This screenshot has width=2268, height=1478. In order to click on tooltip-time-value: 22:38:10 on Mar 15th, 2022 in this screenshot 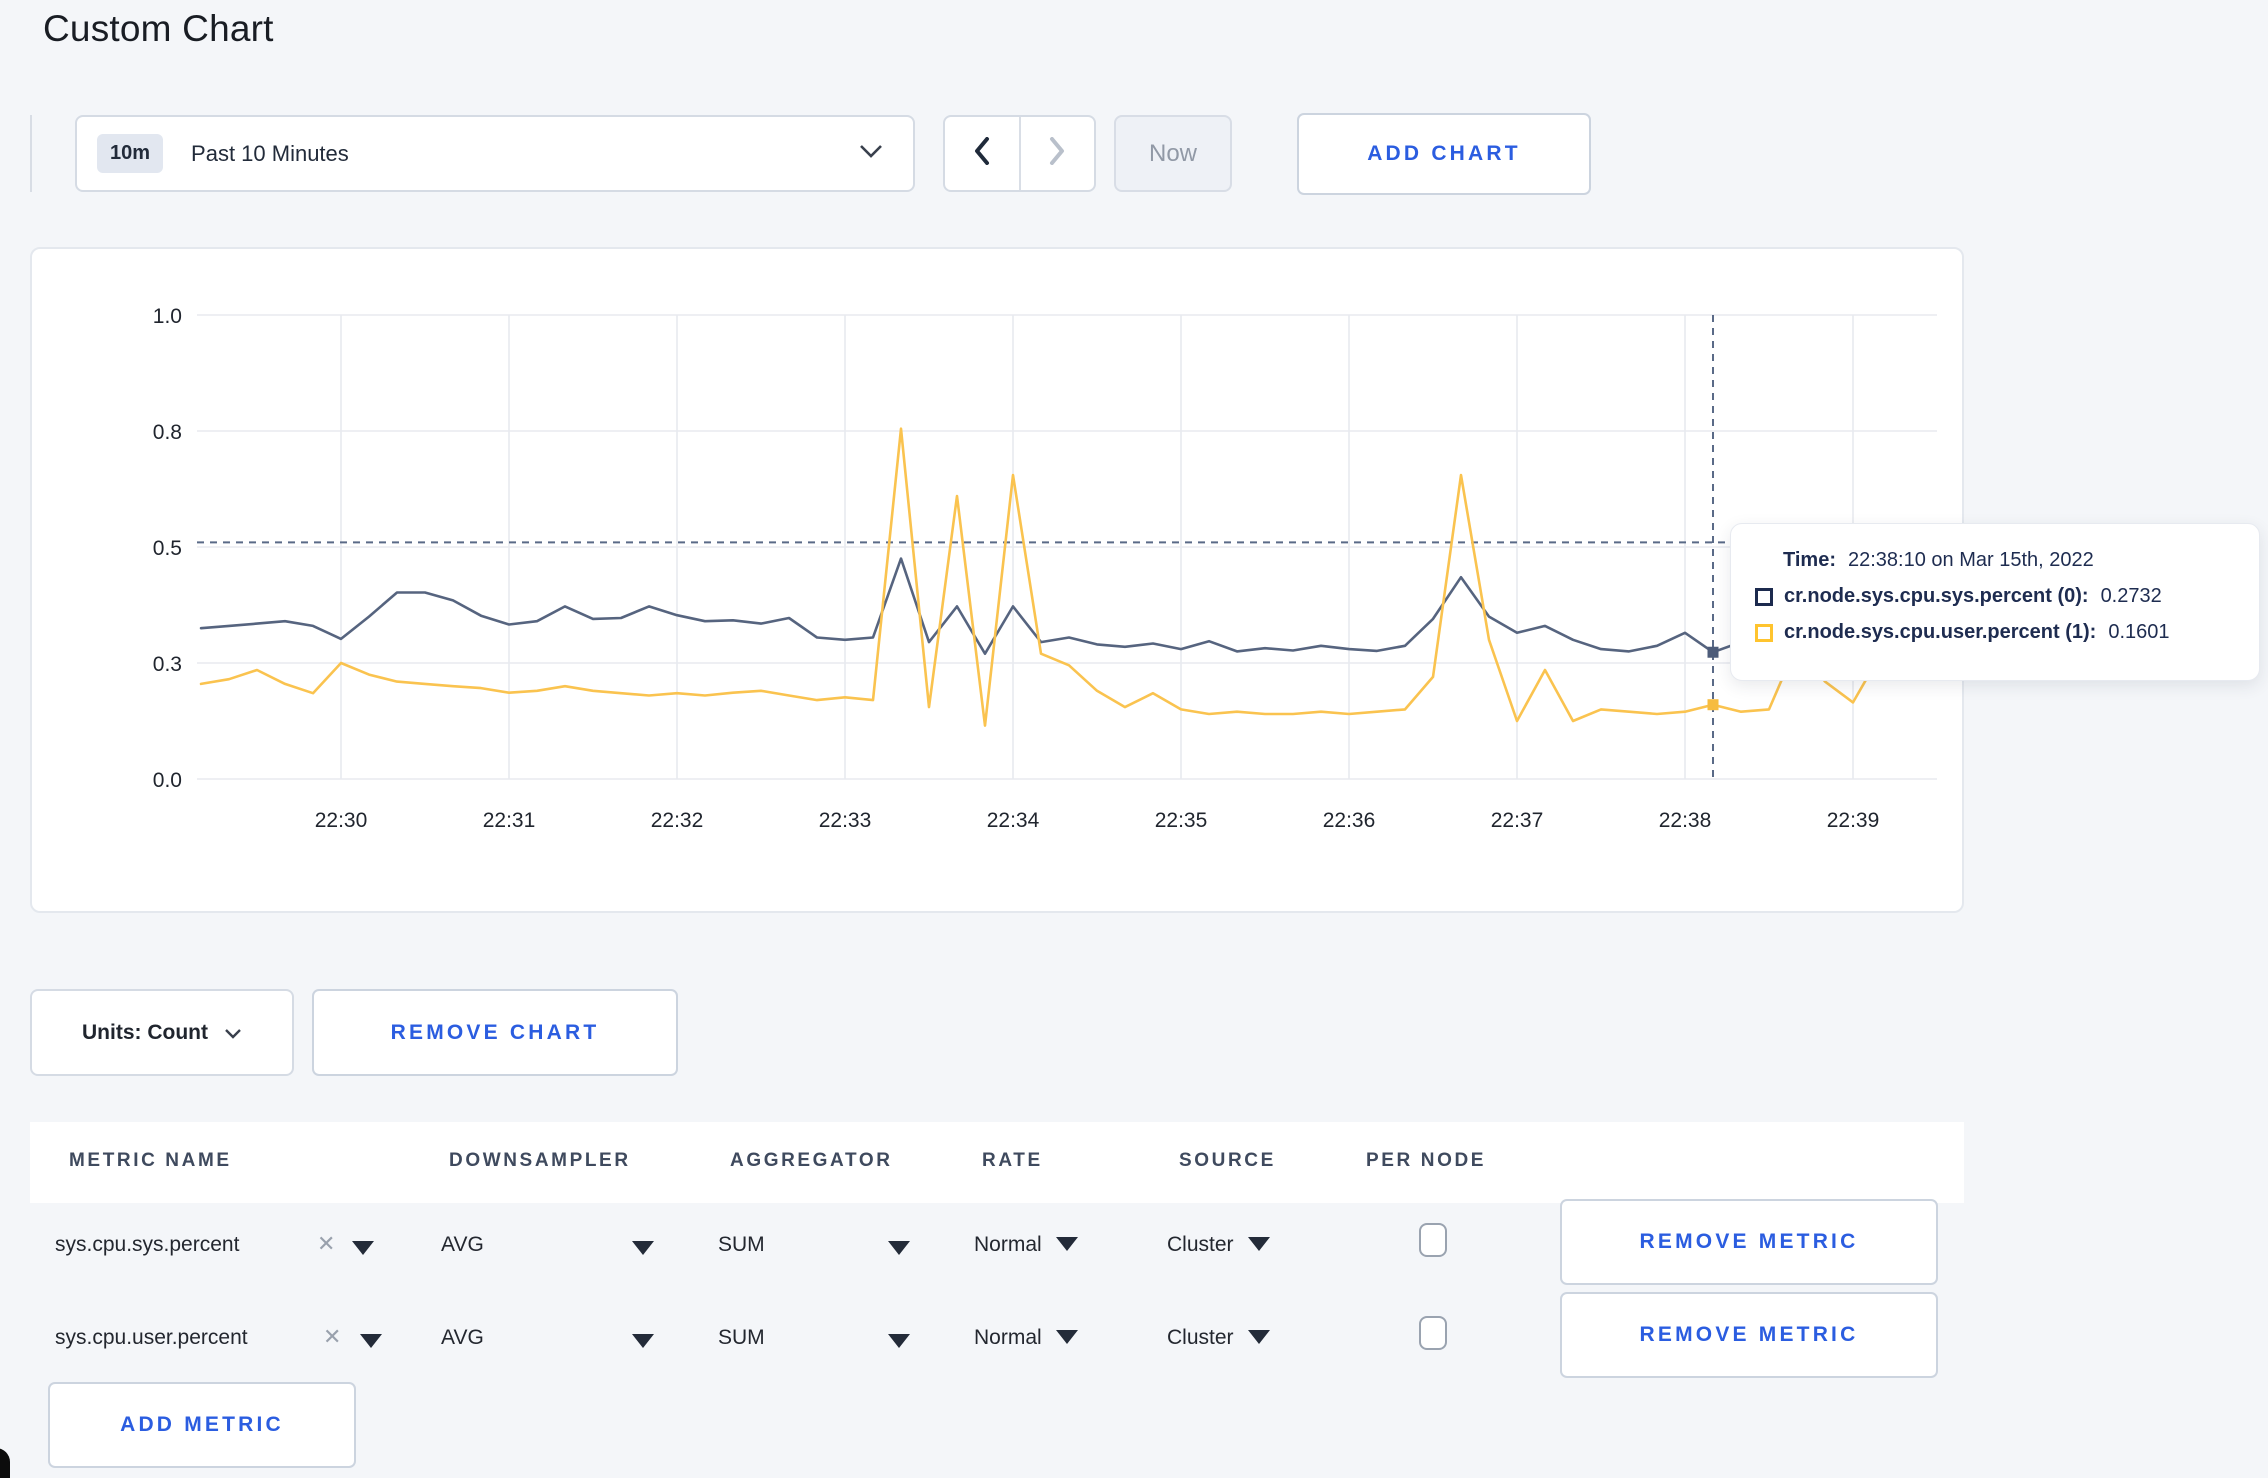, I will do `click(1970, 560)`.